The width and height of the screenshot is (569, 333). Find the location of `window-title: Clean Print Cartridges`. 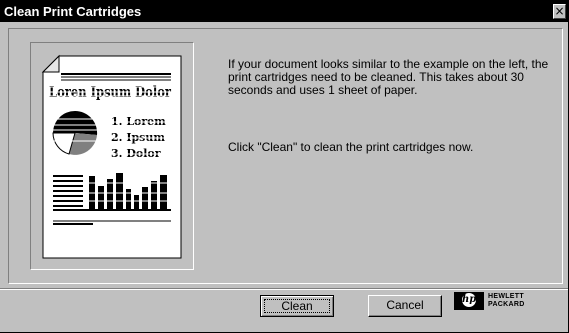

window-title: Clean Print Cartridges is located at coordinates (73, 11).